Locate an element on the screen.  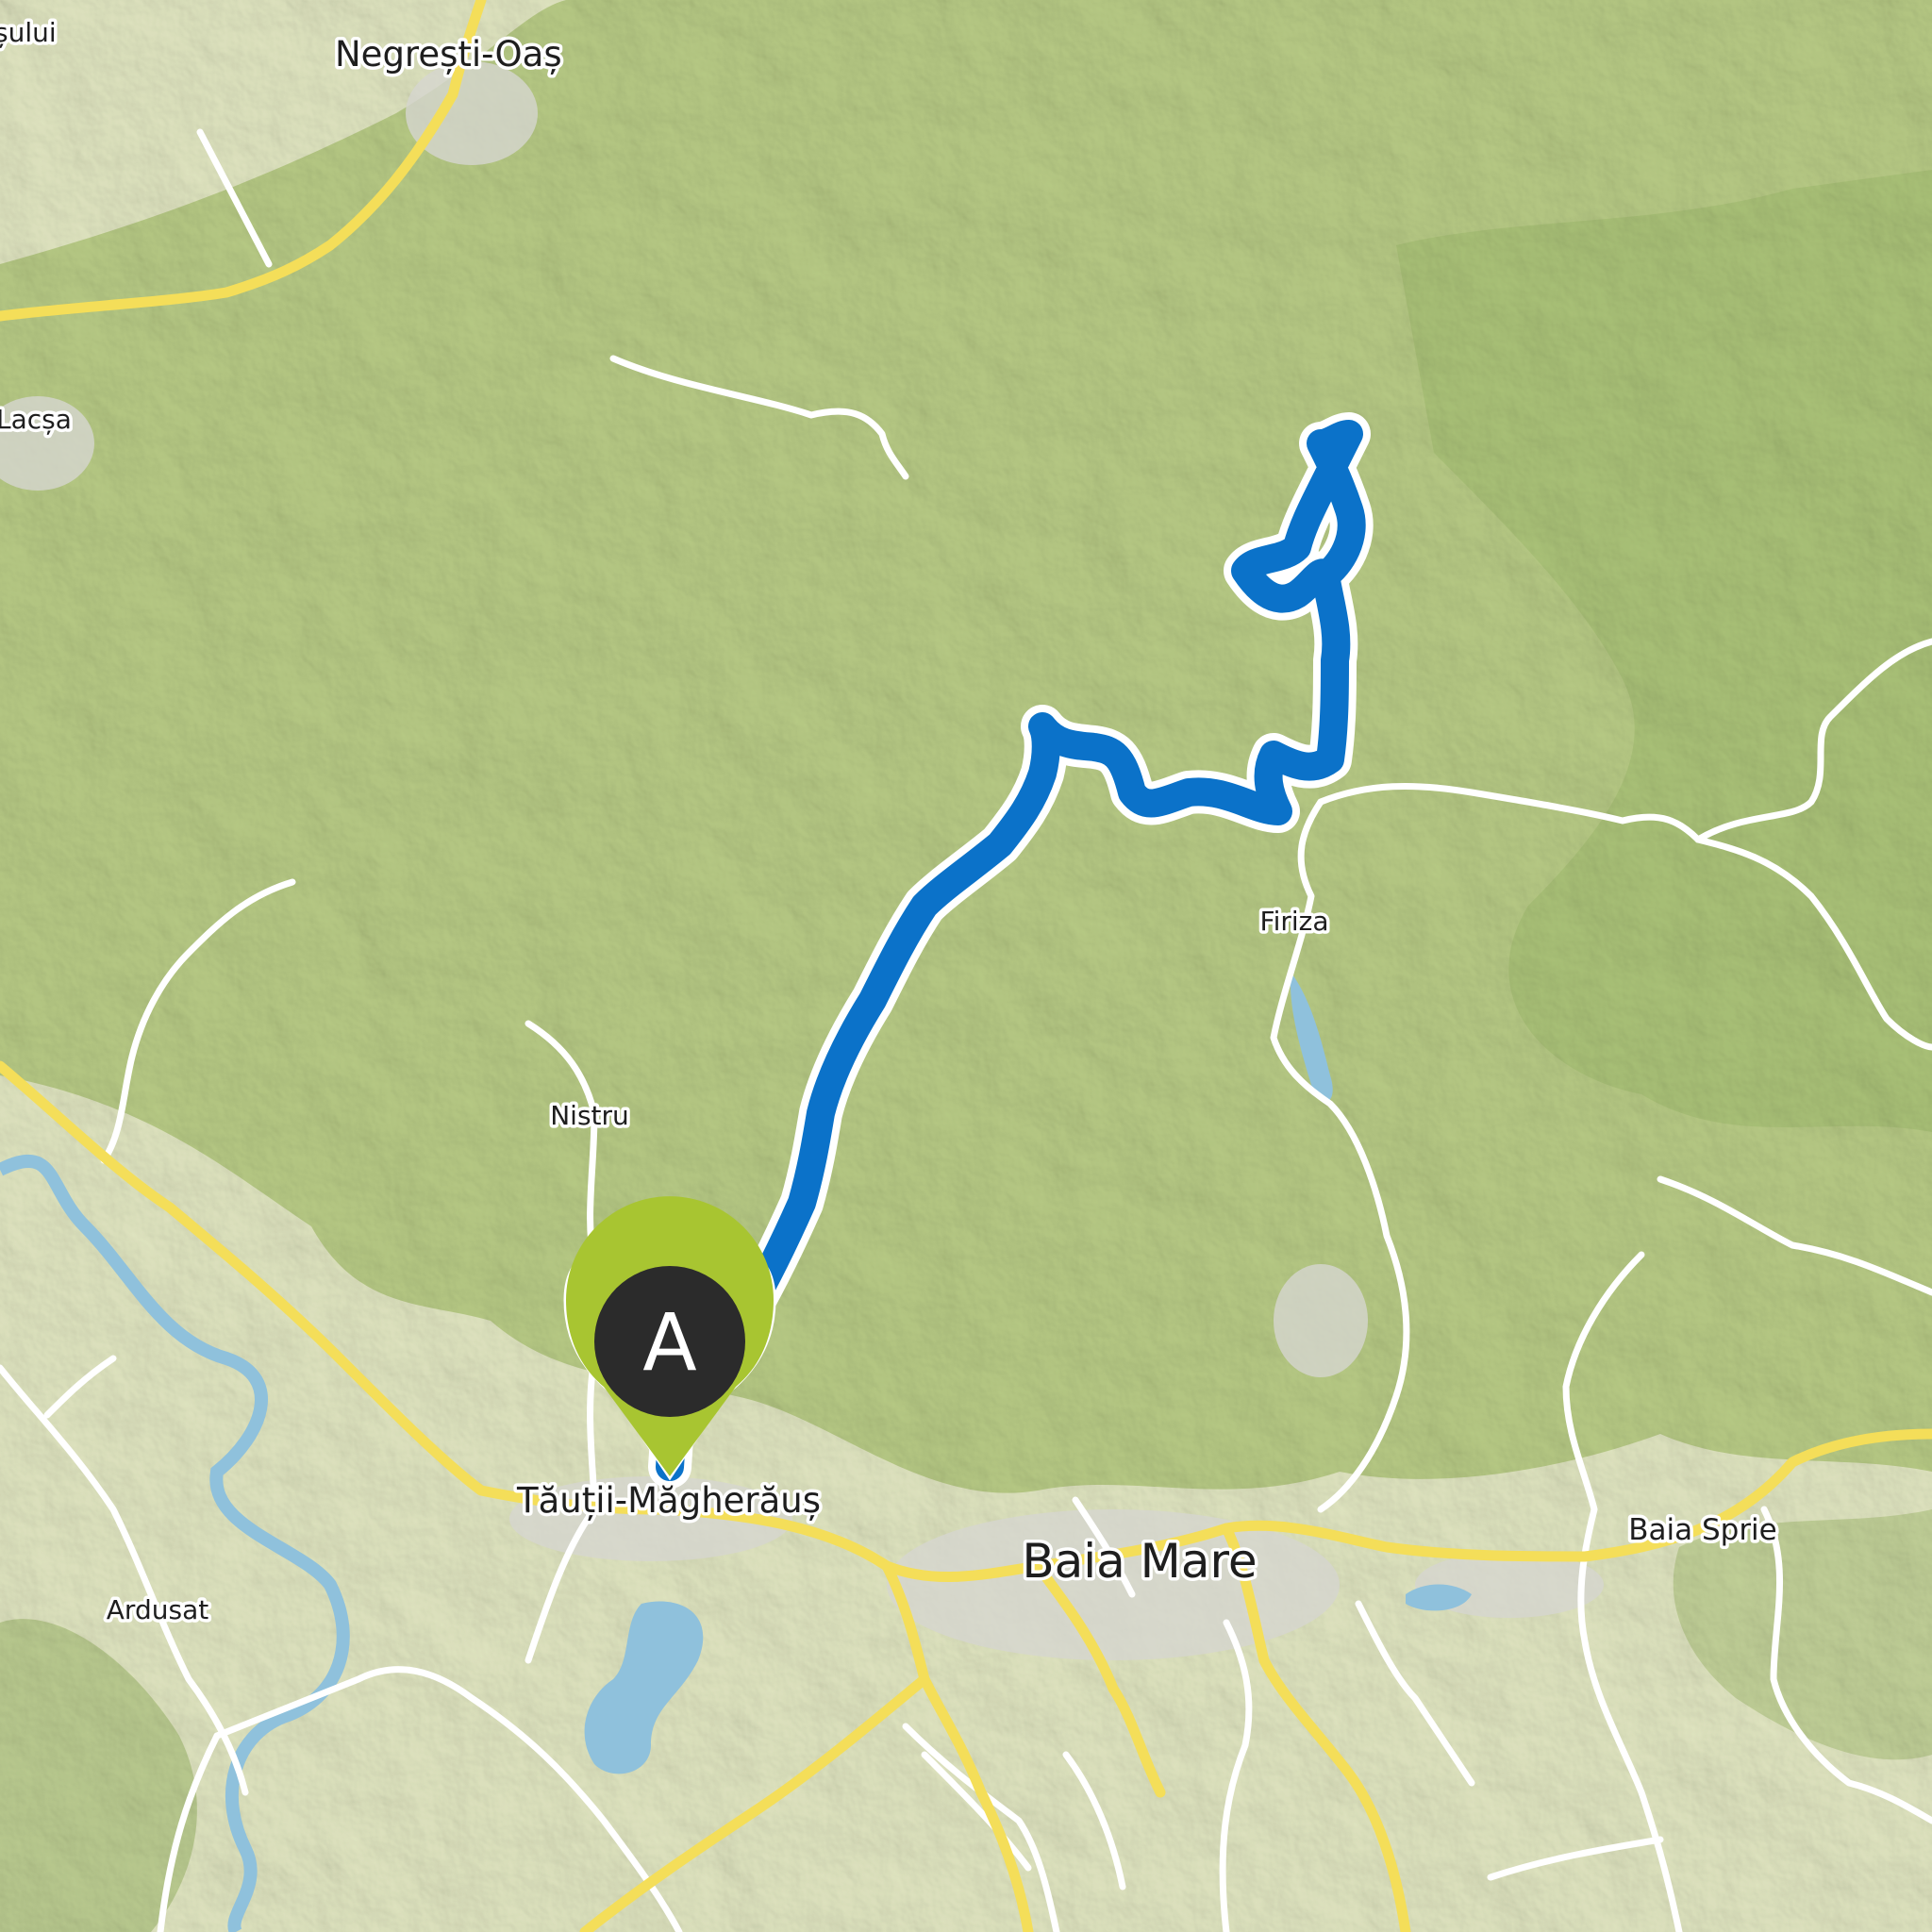
place-label-firiza: Firiza is located at coordinates (1294, 921).